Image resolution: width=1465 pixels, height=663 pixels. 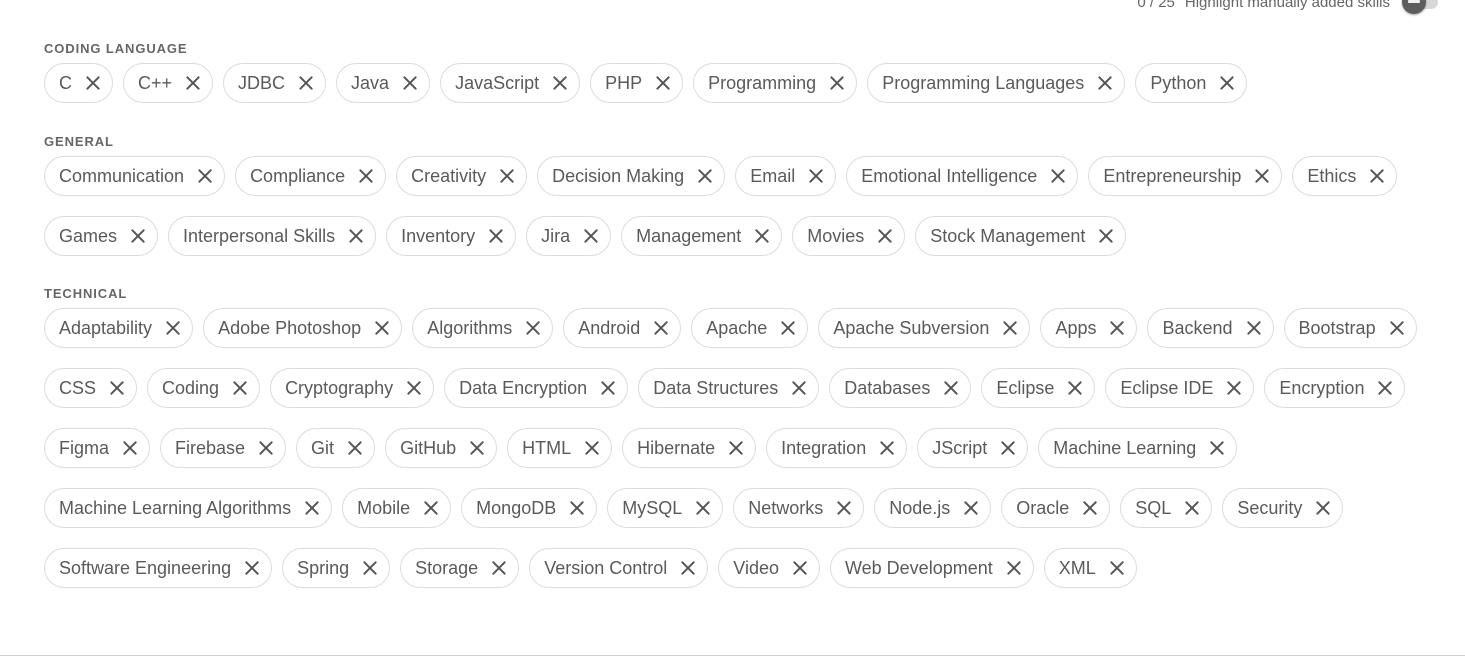 I want to click on skill-chip: Programming, so click(x=775, y=83).